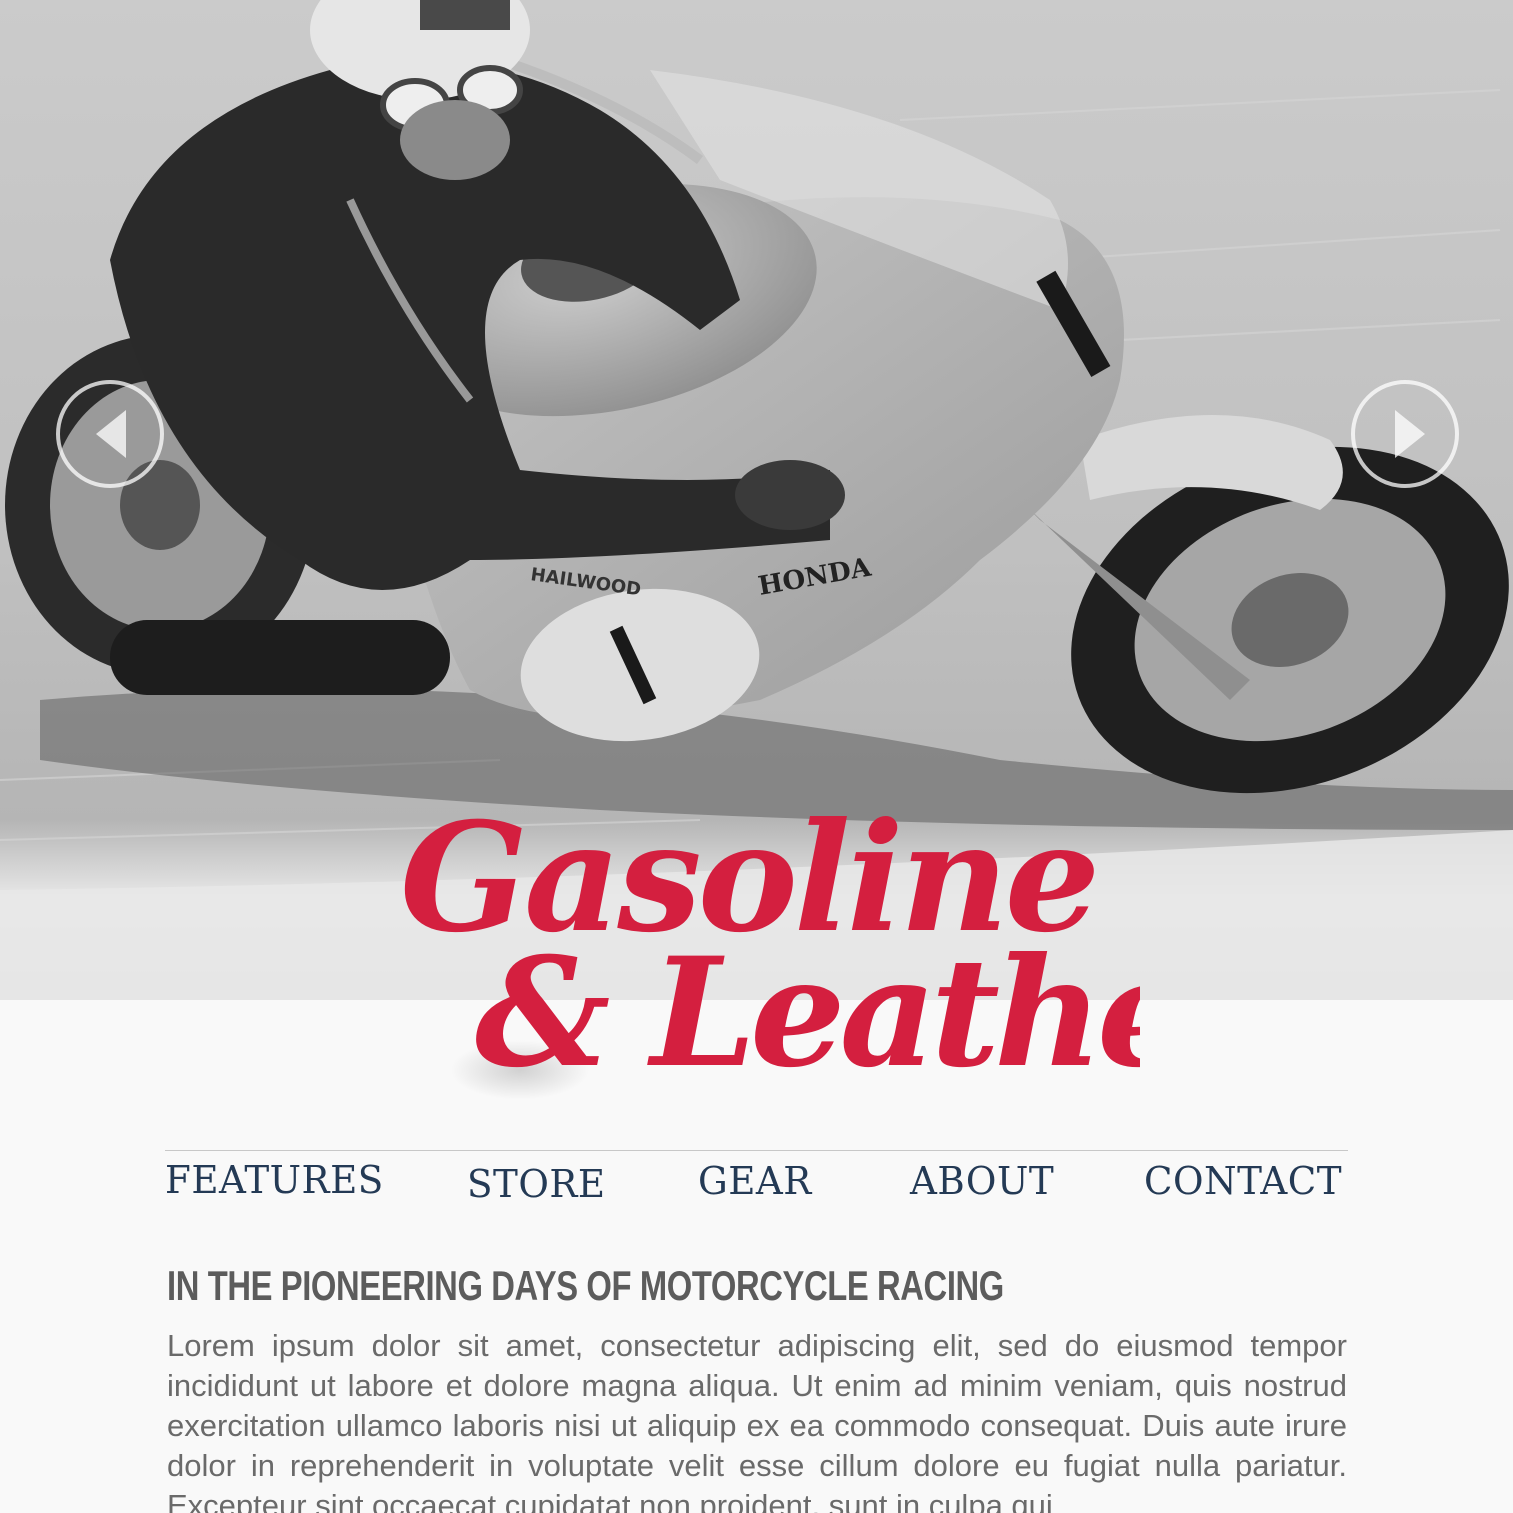  I want to click on slider-prev-button, so click(110, 434).